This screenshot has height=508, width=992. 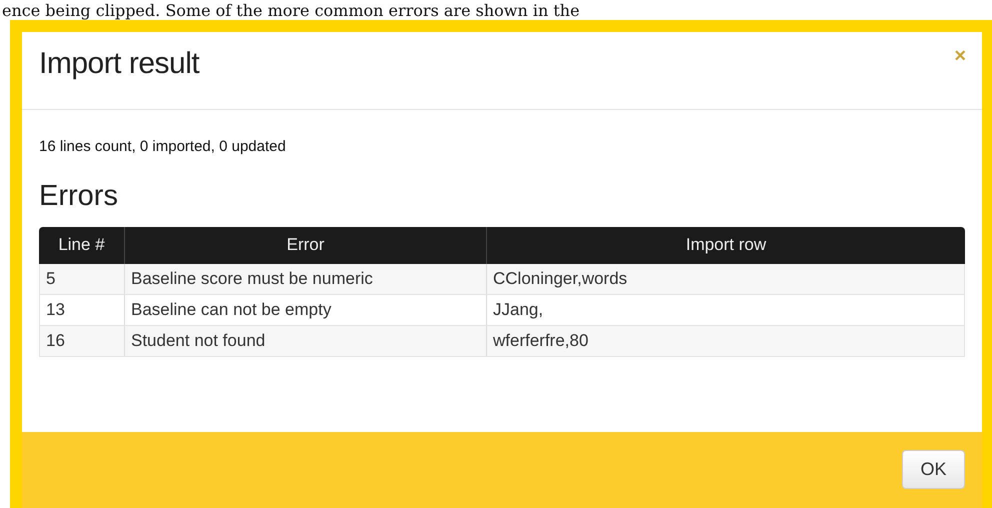 What do you see at coordinates (81, 245) in the screenshot?
I see `column-header: Line #` at bounding box center [81, 245].